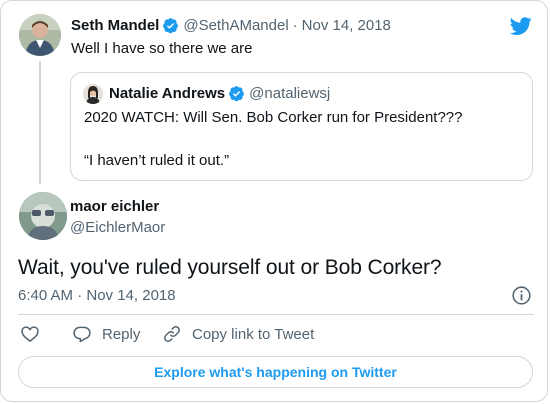  I want to click on twitter-bird-icon, so click(521, 26).